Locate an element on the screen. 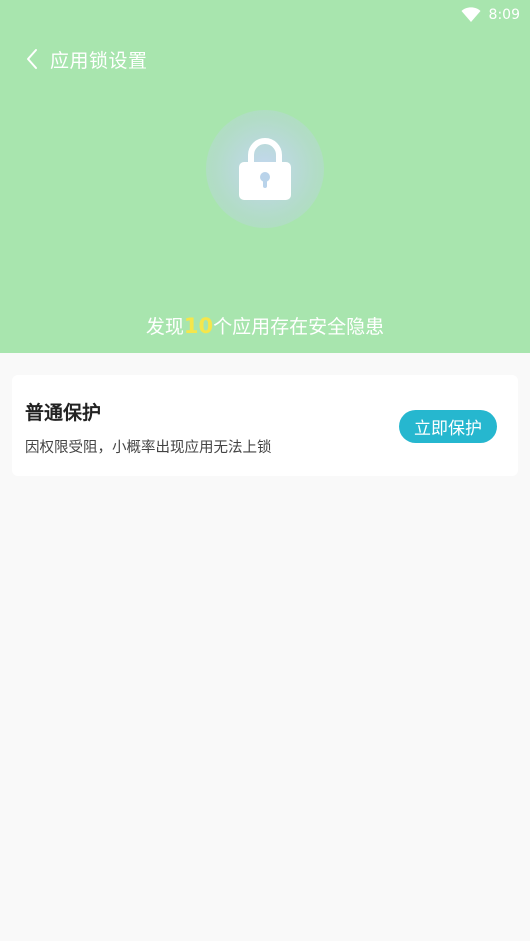  risk-count: 10 is located at coordinates (198, 326).